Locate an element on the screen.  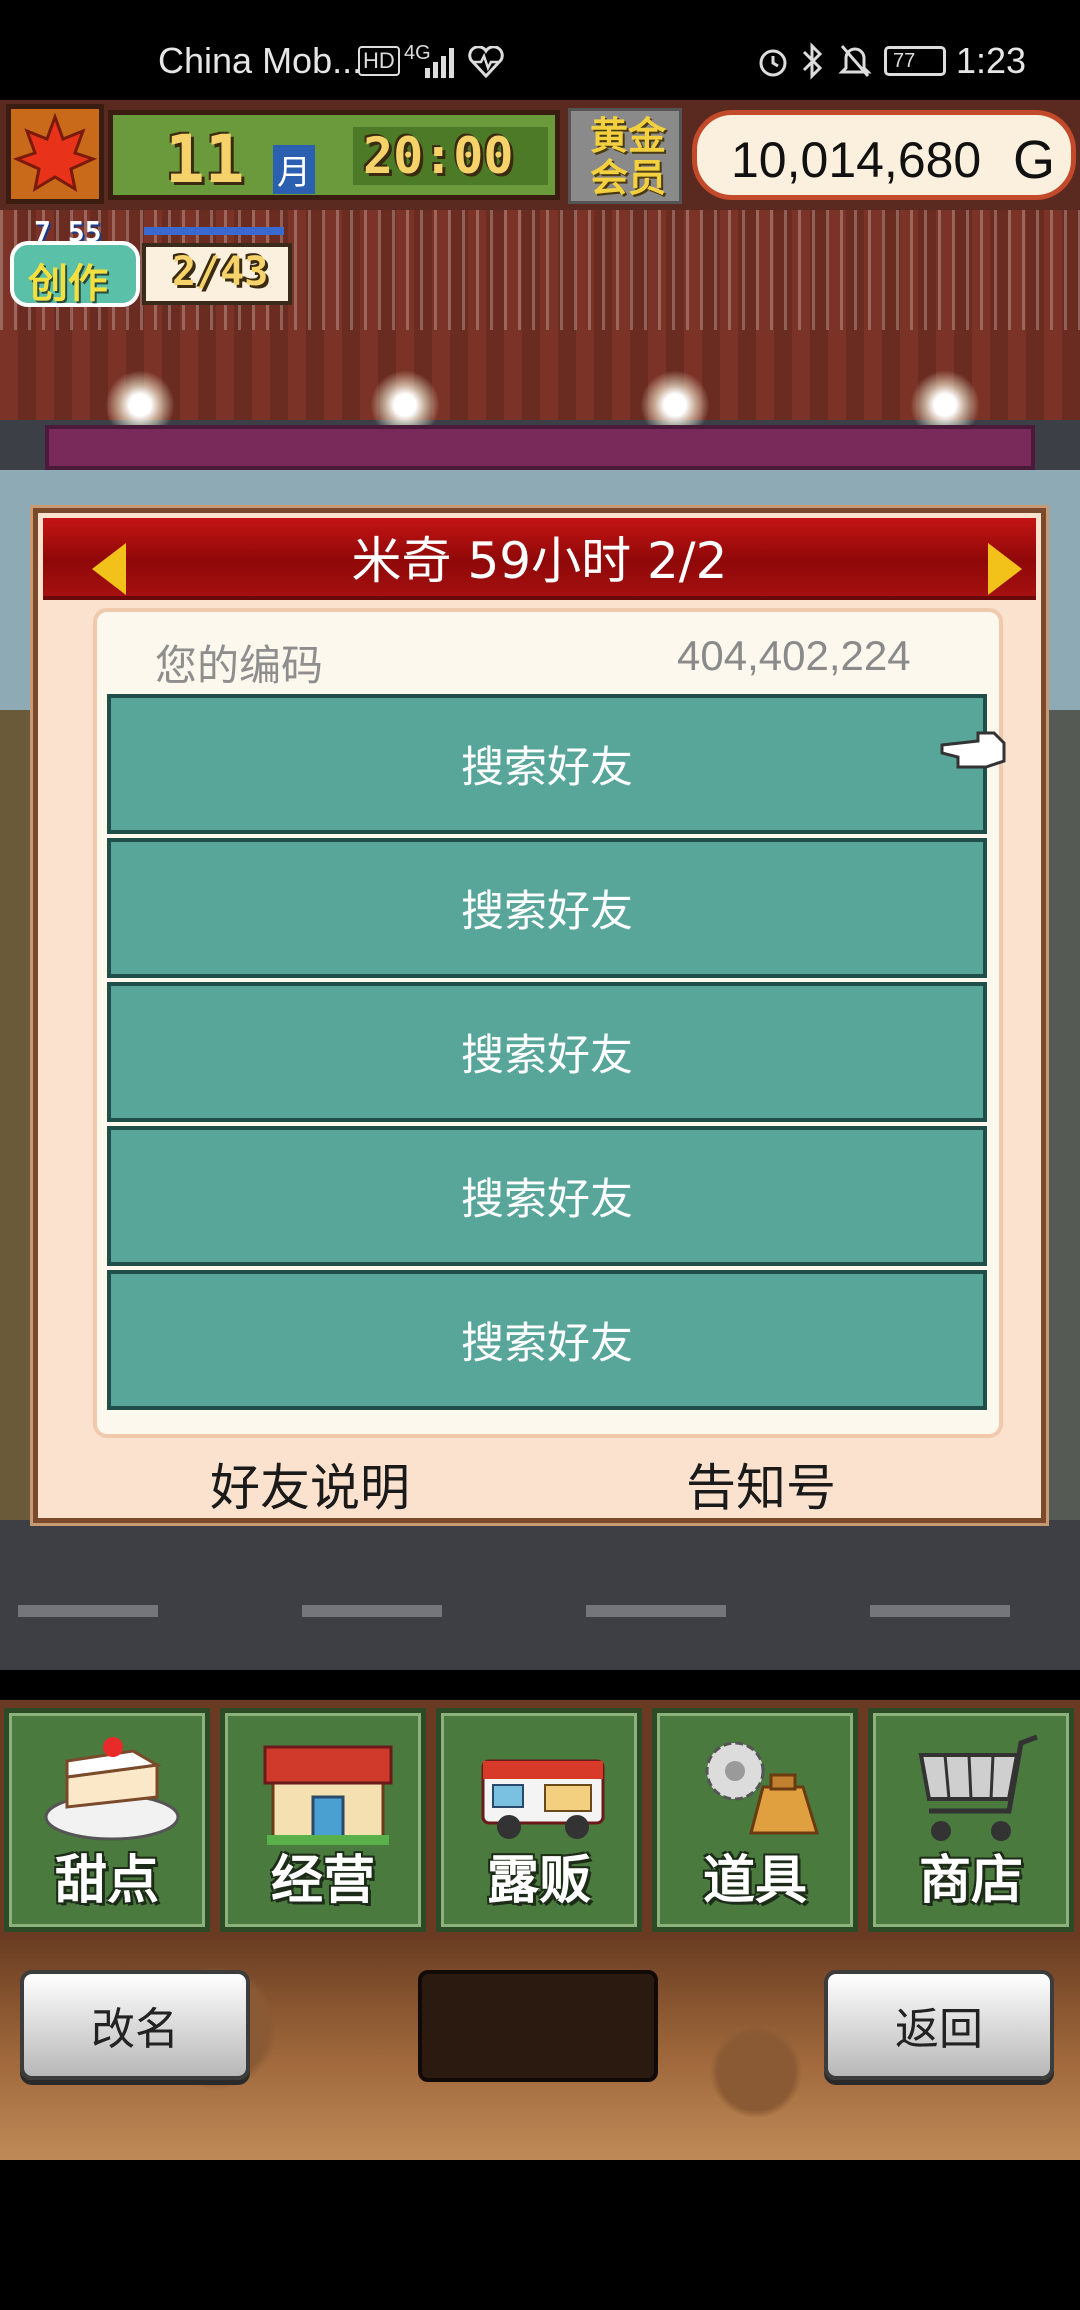
maple-leaf-icon is located at coordinates (55, 152).